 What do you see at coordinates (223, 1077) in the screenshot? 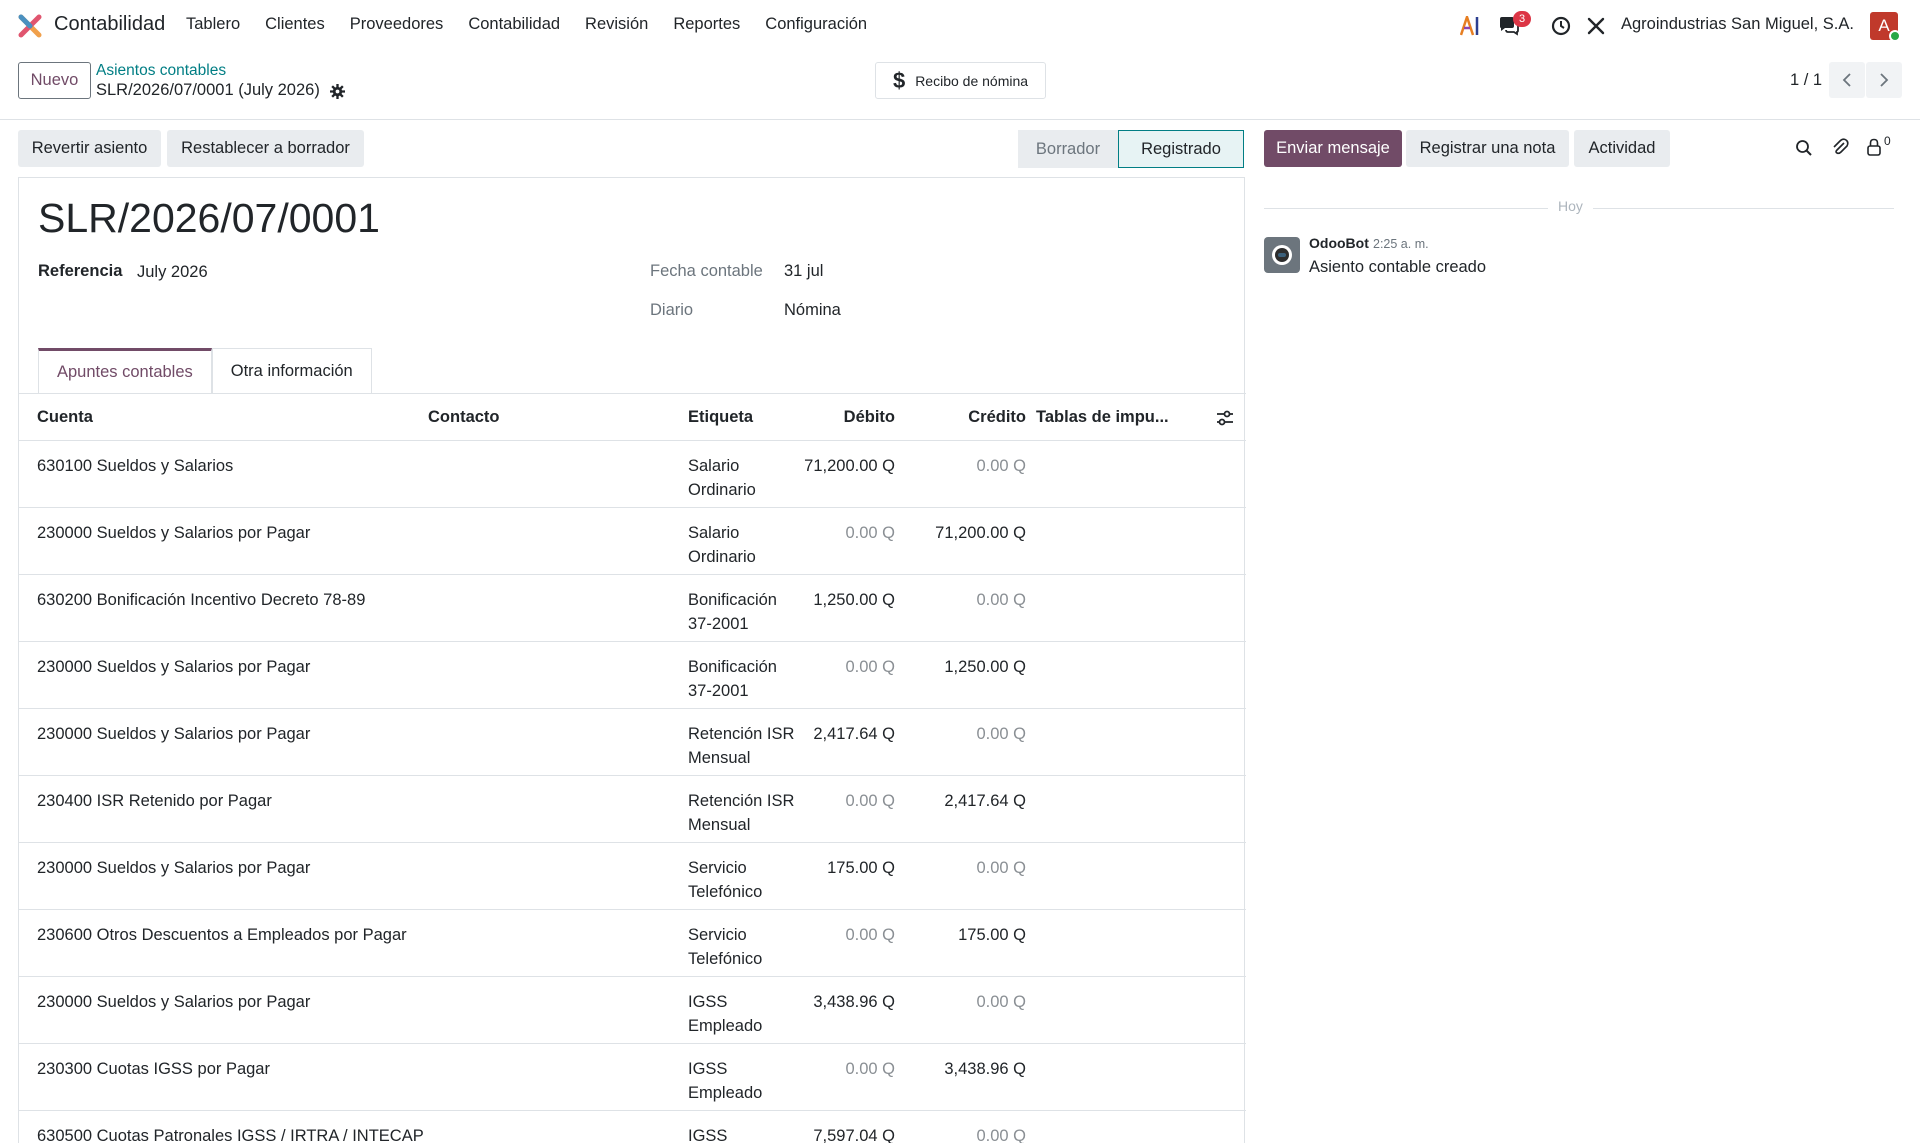
I see `row-account-cell: 230300 Cuotas IGSS por Pagar` at bounding box center [223, 1077].